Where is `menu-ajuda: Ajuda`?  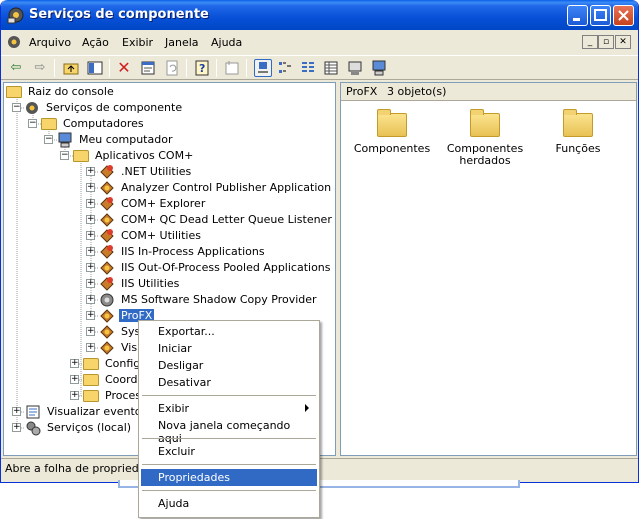
menu-ajuda: Ajuda is located at coordinates (226, 42).